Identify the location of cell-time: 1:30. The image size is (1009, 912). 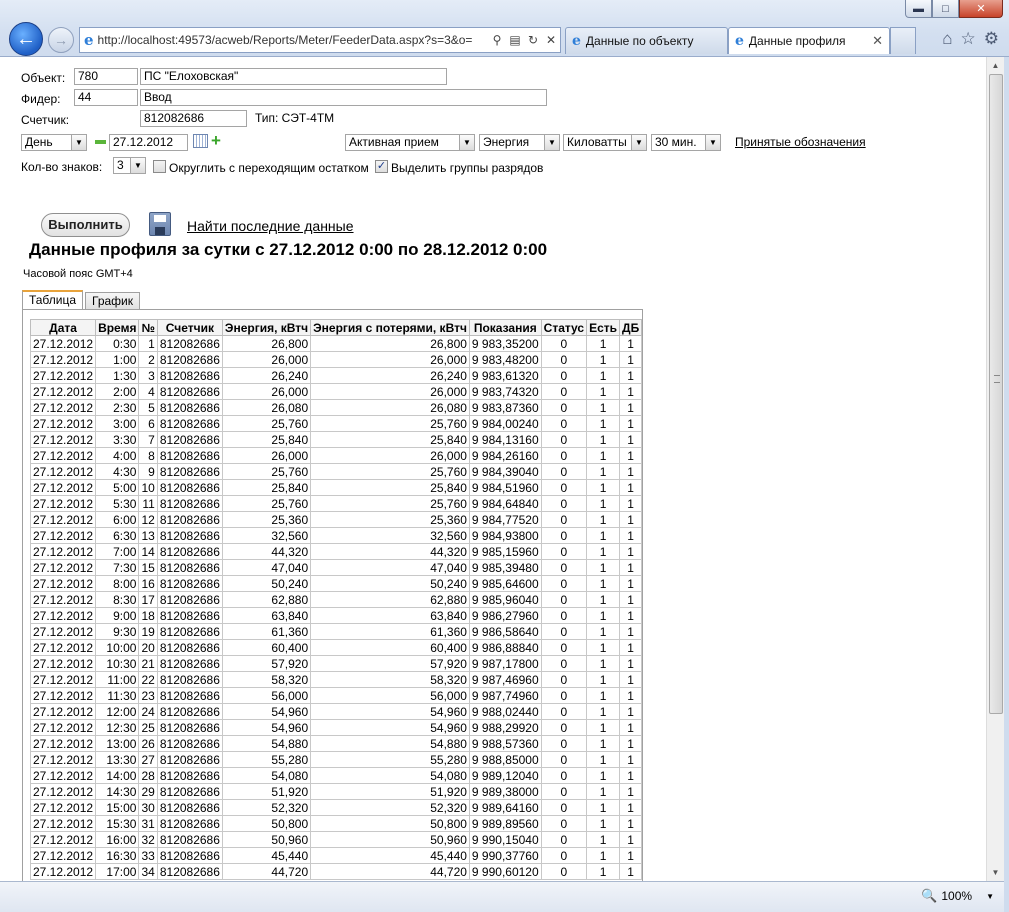
(117, 375).